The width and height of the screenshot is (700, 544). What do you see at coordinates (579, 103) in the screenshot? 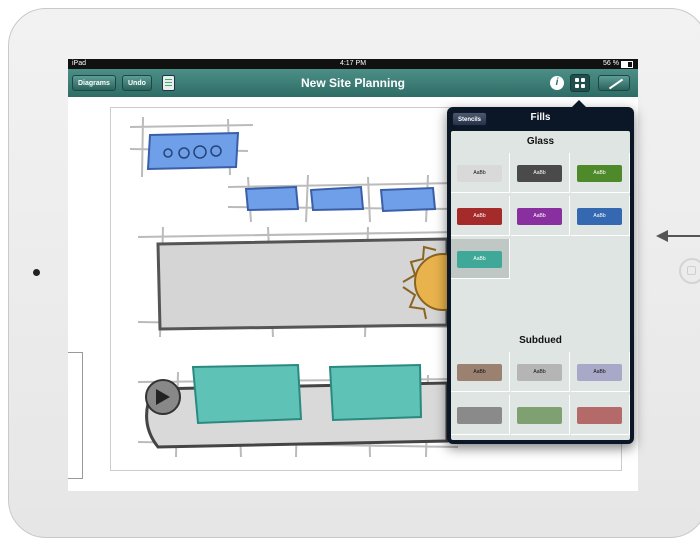
I see `popover-arrow` at bounding box center [579, 103].